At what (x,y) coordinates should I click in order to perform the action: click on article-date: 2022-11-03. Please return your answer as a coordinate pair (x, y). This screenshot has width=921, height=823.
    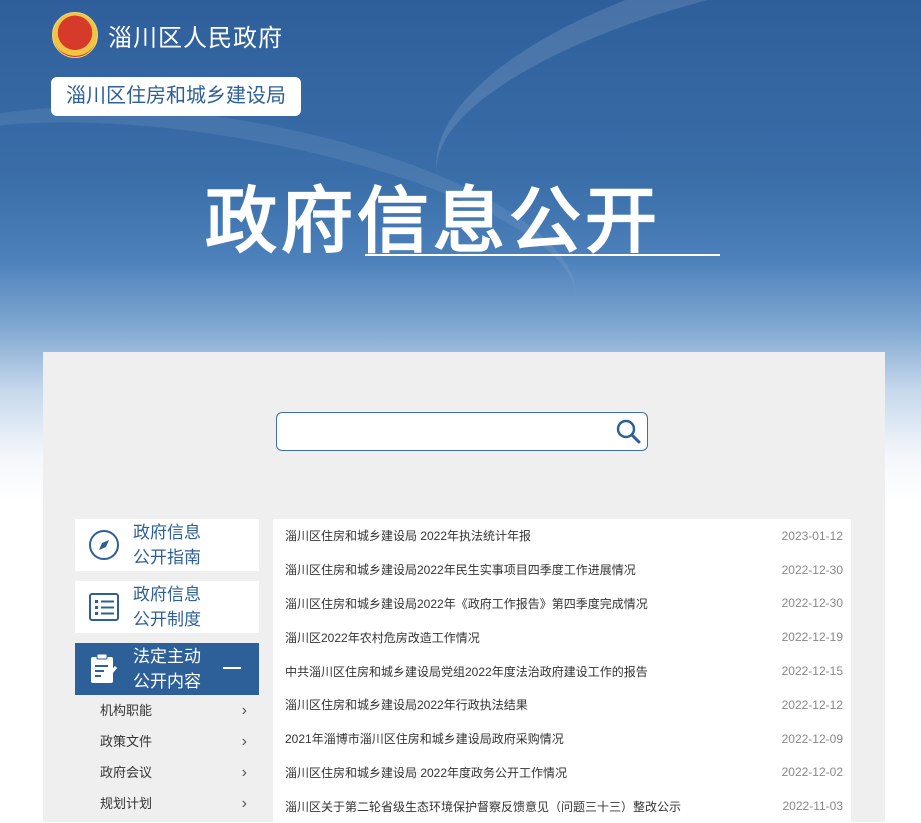
    Looking at the image, I should click on (813, 806).